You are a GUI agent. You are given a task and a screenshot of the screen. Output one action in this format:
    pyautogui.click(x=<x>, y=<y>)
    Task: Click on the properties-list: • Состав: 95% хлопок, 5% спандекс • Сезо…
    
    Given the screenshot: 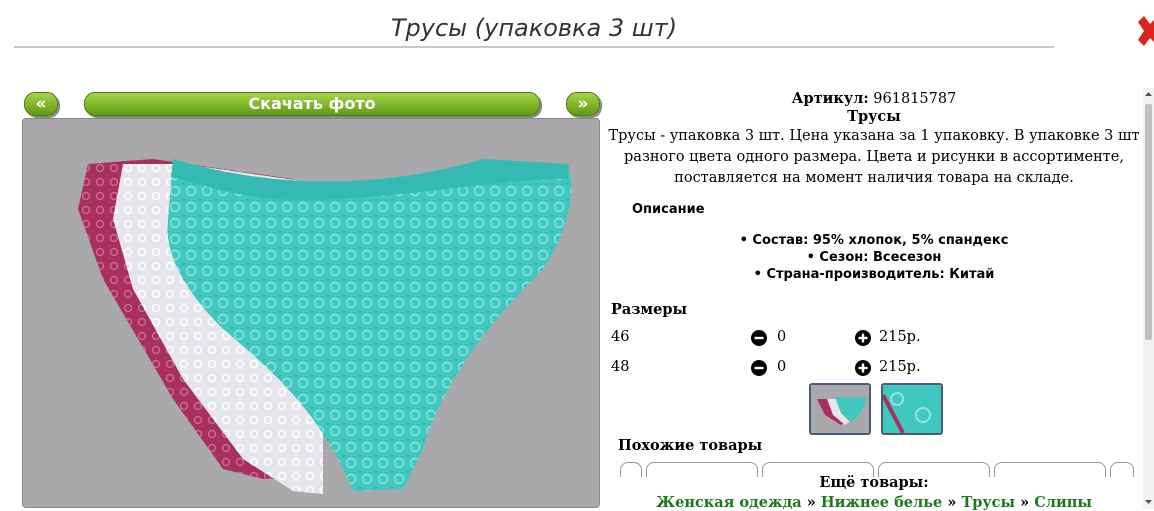 What is the action you would take?
    pyautogui.click(x=874, y=257)
    